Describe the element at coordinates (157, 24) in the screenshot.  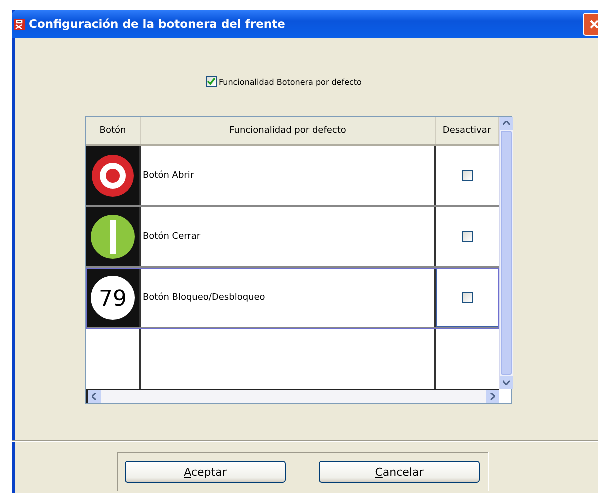
I see `window-title: Configuración de la botonera del frente` at that location.